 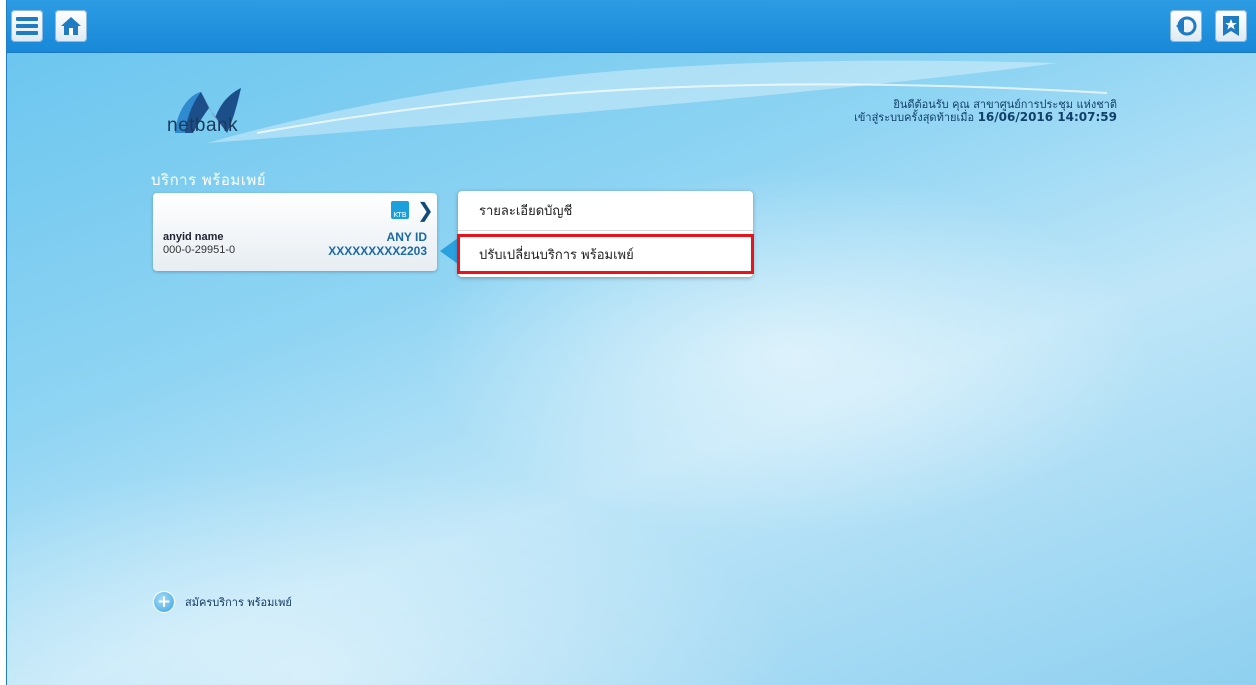 I want to click on ktb-bank-icon: KTB, so click(x=400, y=210).